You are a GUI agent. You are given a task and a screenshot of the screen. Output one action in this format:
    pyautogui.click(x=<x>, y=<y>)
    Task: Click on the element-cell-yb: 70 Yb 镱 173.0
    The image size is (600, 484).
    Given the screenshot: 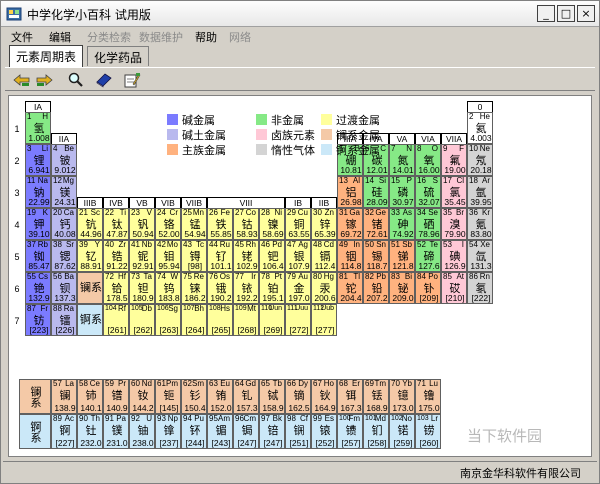 What is the action you would take?
    pyautogui.click(x=402, y=396)
    